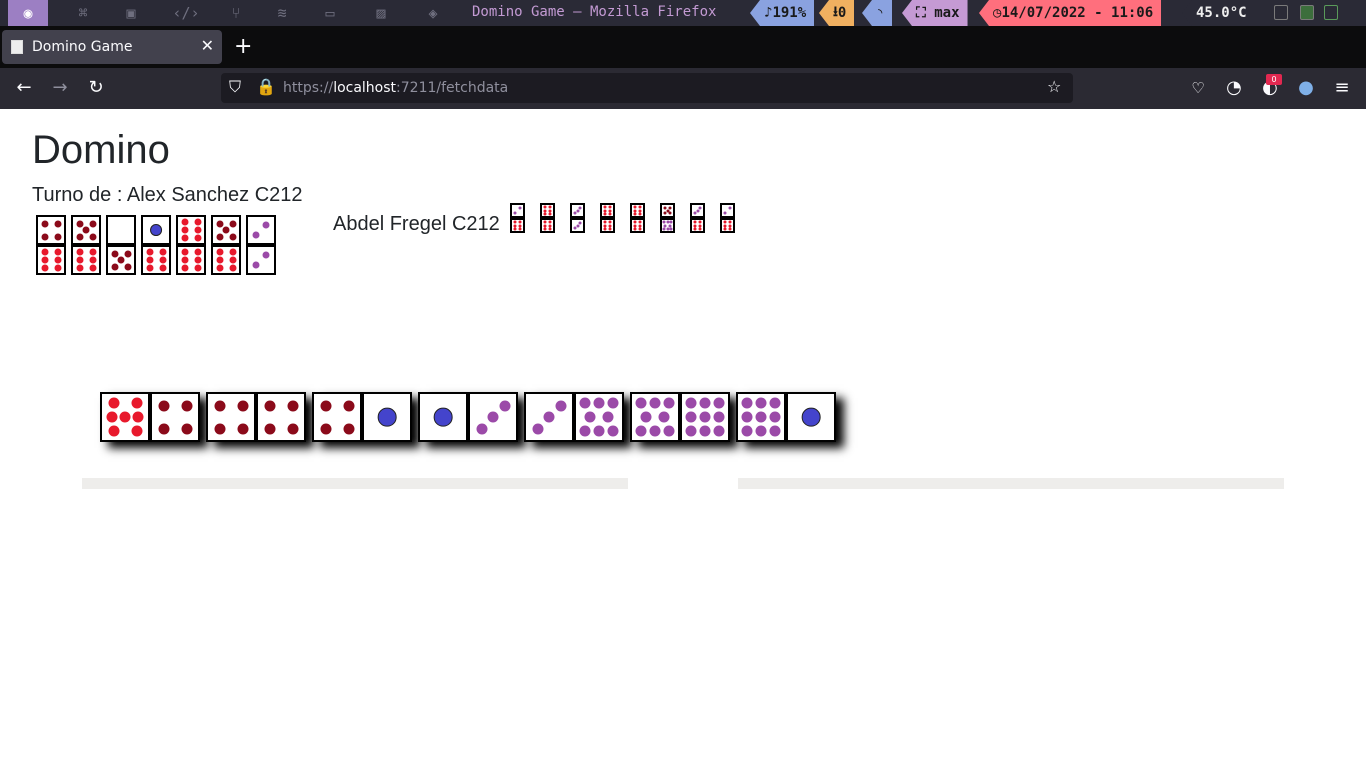 Image resolution: width=1366 pixels, height=768 pixels. I want to click on bookmark-star-icon: ☆, so click(1054, 86).